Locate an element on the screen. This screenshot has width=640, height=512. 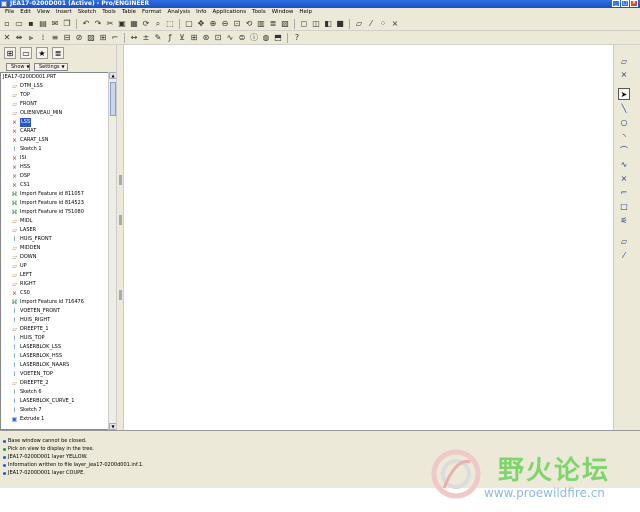
tree-item: ⌇ LASERBLOK_LSS is located at coordinates (58, 347).